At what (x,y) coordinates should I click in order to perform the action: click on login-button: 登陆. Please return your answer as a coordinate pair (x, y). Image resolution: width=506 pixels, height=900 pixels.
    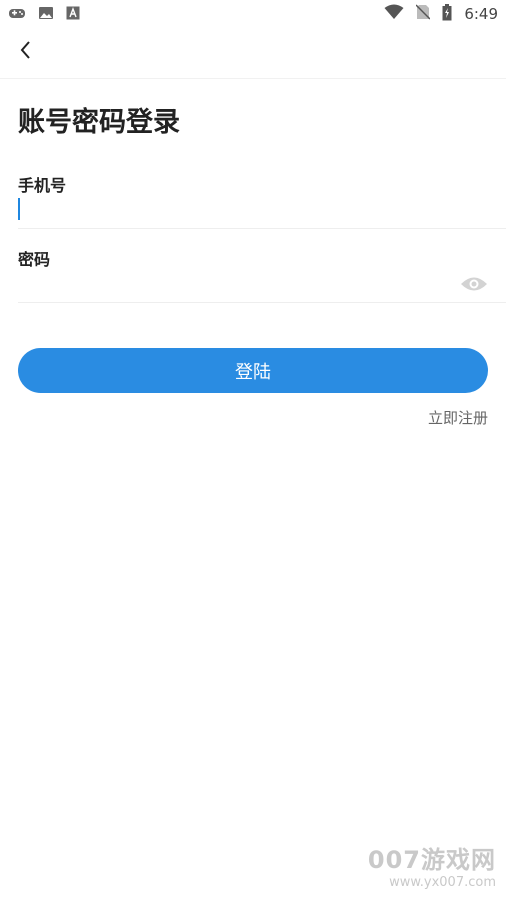
    Looking at the image, I should click on (253, 370).